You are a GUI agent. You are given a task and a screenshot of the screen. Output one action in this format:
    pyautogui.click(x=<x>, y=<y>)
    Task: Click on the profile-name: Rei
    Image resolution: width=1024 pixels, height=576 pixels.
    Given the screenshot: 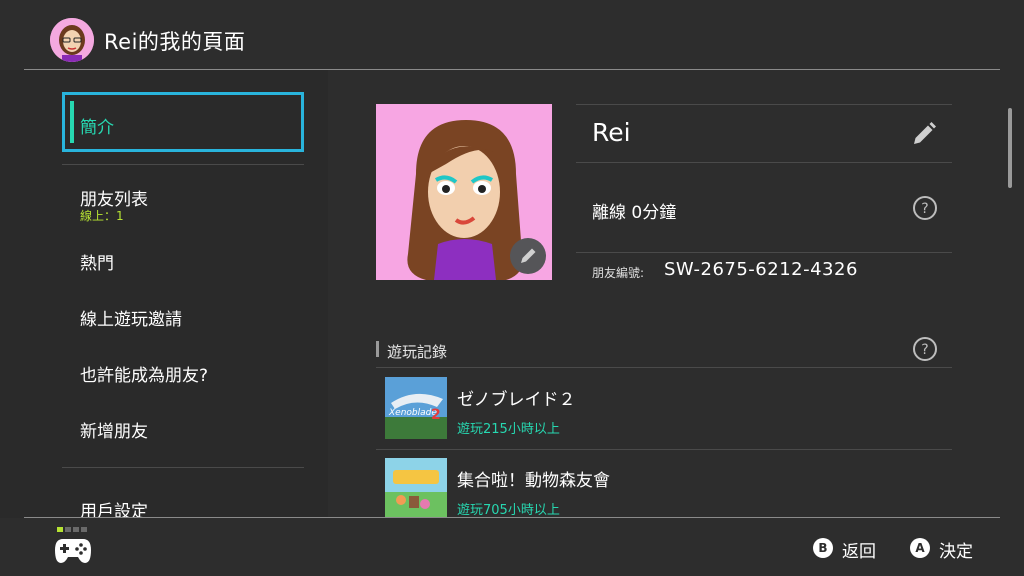 What is the action you would take?
    pyautogui.click(x=611, y=132)
    